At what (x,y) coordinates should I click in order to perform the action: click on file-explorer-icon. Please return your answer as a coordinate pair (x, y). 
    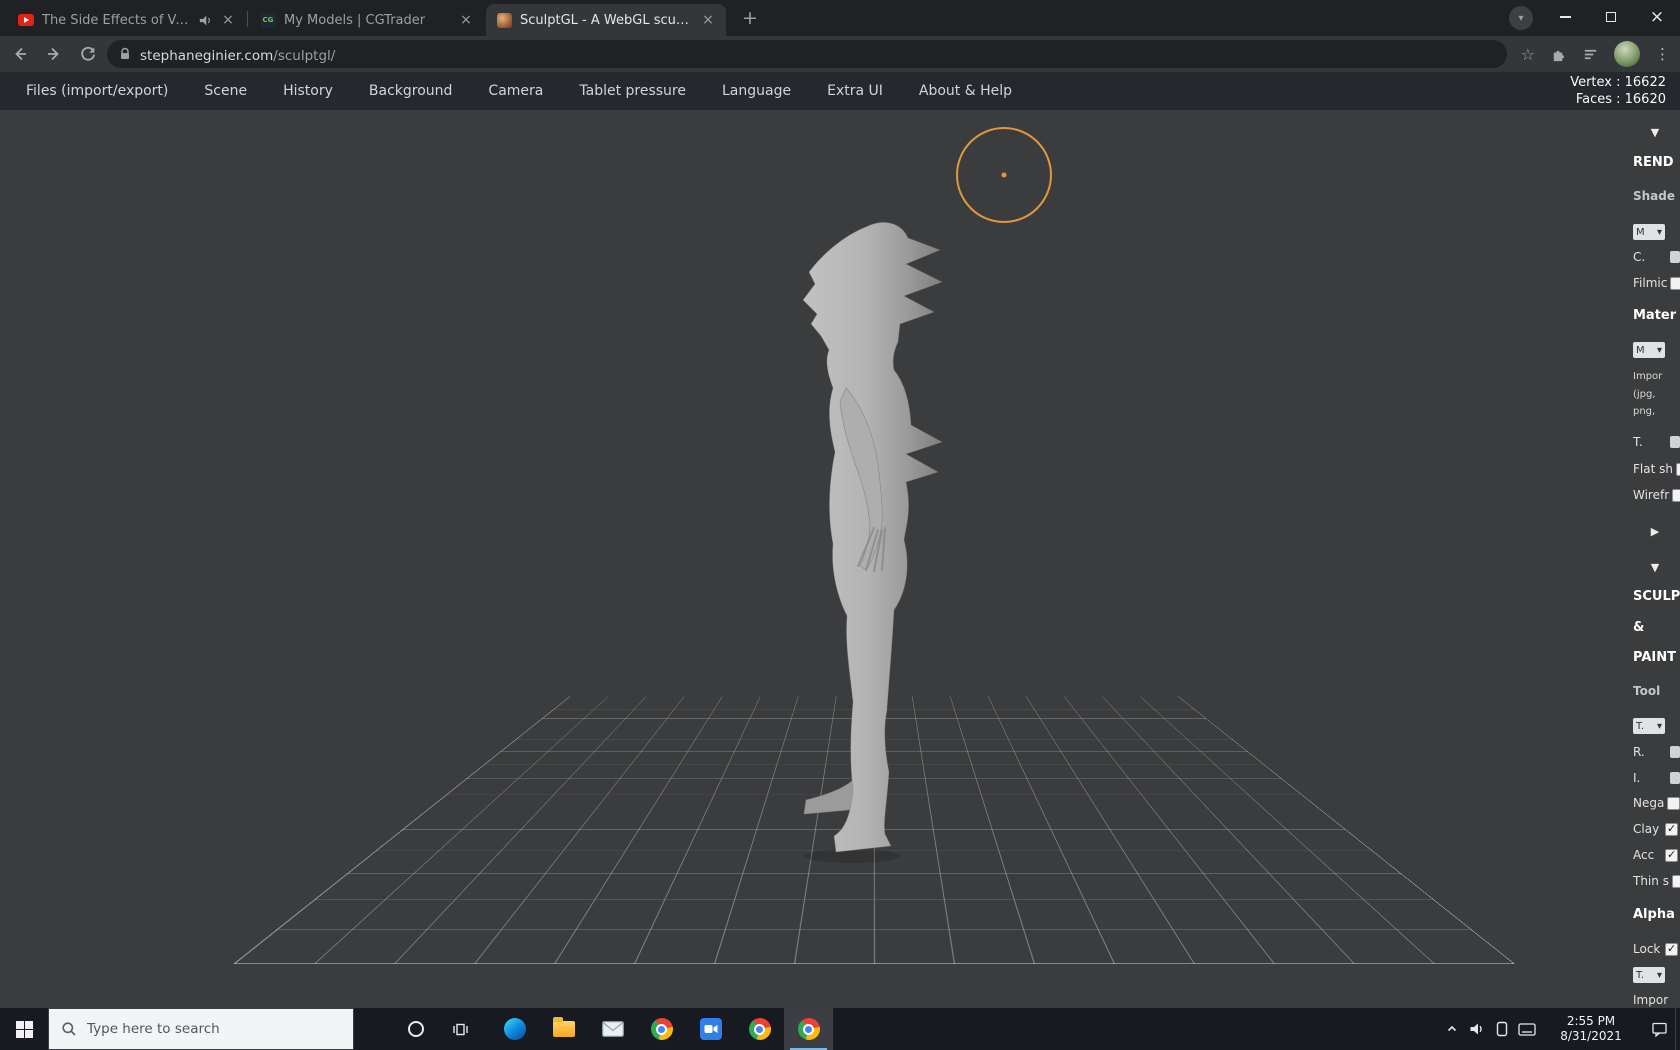
    Looking at the image, I should click on (563, 1027).